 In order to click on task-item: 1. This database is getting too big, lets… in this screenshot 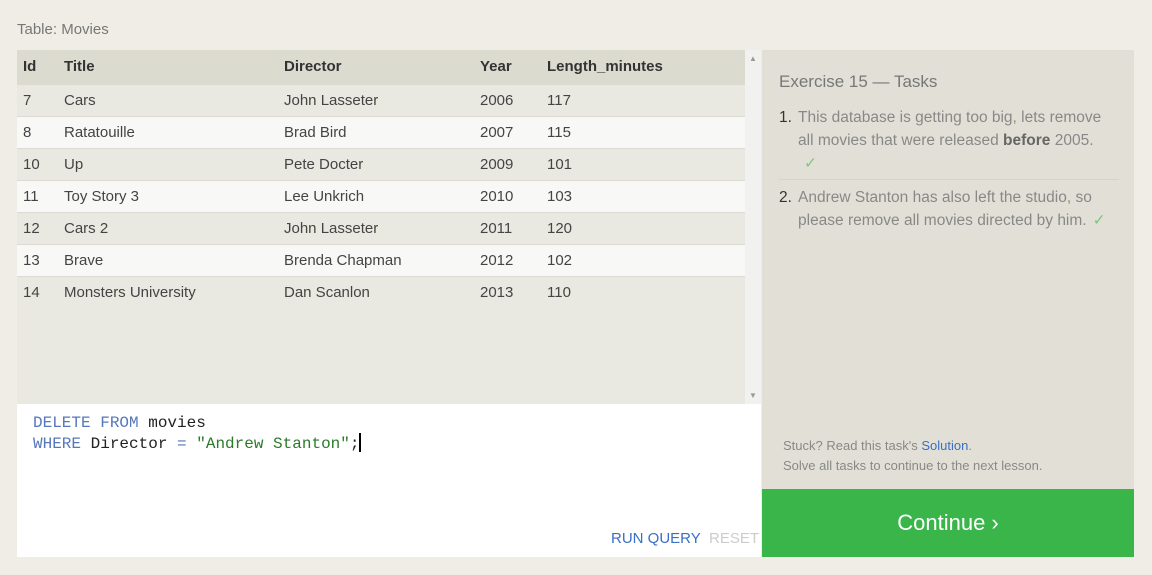, I will do `click(949, 143)`.